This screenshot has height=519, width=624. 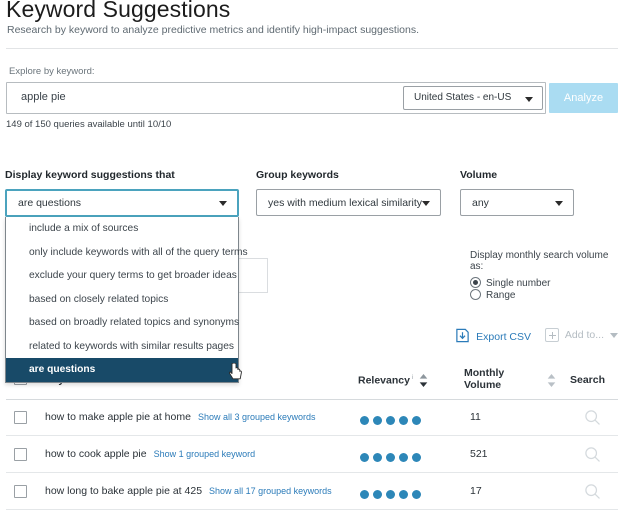 I want to click on export-csv-label: Export CSV, so click(x=503, y=337).